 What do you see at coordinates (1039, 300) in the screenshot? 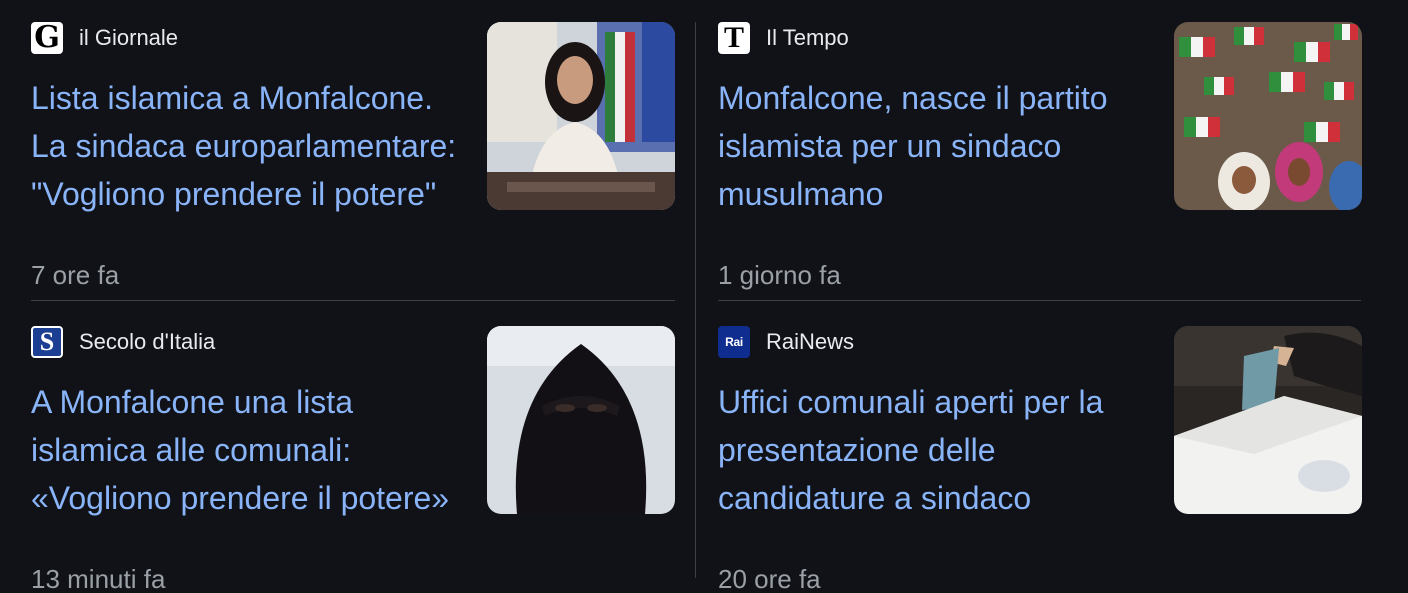
I see `row-divider-right` at bounding box center [1039, 300].